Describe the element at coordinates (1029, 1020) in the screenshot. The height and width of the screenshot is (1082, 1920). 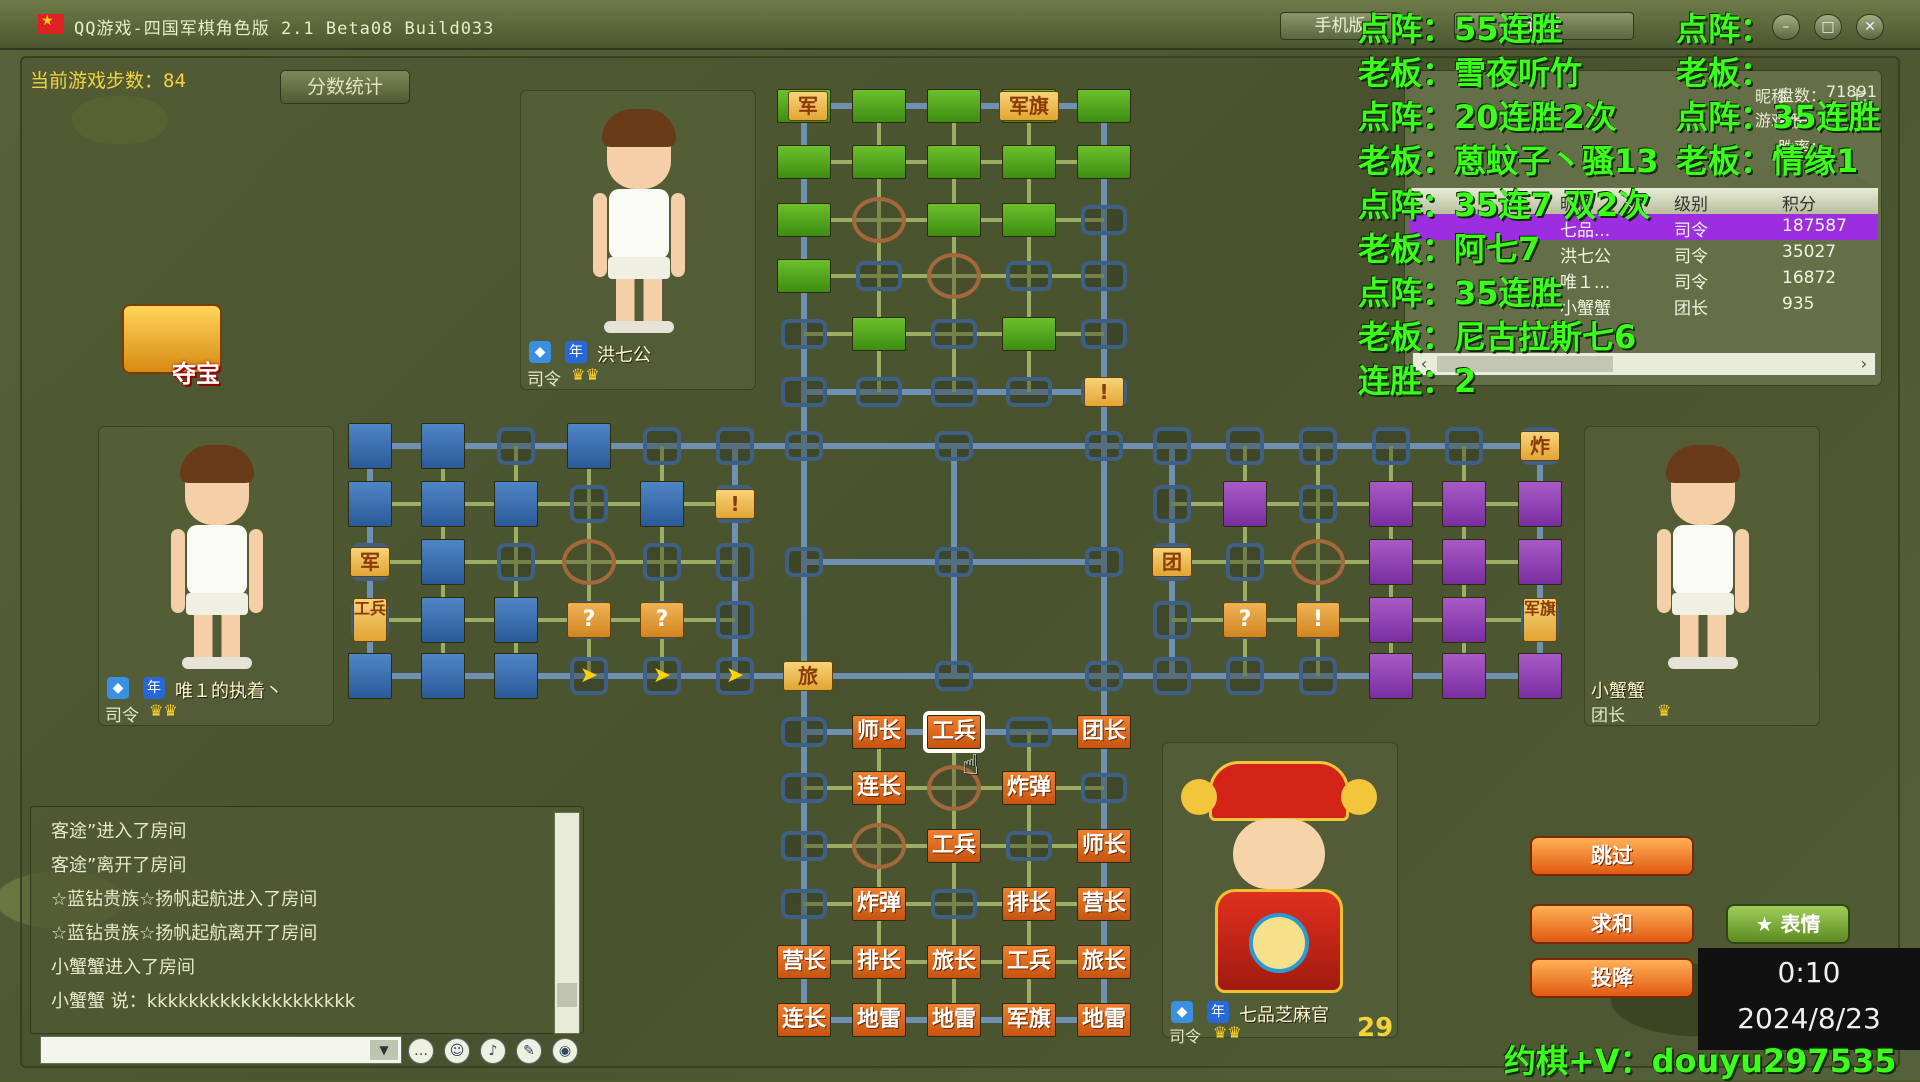
I see `my-piece: 军旗` at that location.